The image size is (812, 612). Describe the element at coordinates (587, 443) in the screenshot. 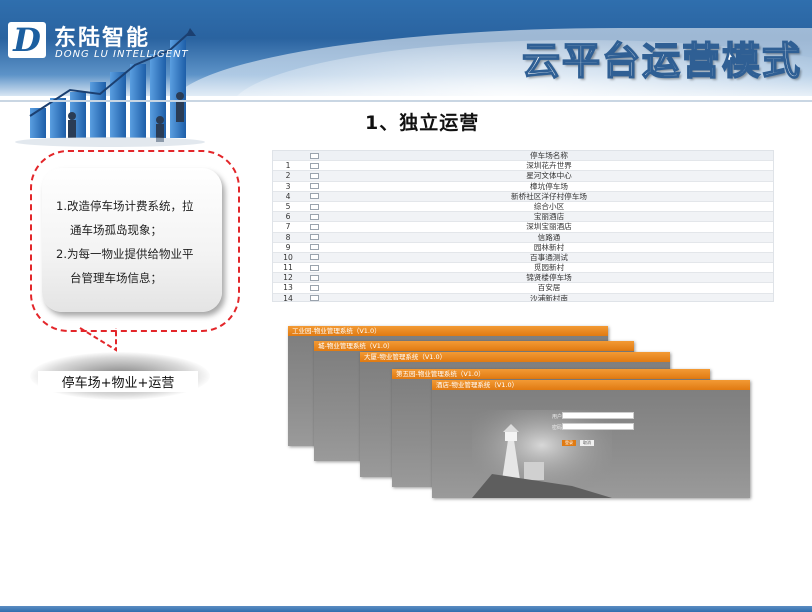

I see `cancel-button: 取消` at that location.